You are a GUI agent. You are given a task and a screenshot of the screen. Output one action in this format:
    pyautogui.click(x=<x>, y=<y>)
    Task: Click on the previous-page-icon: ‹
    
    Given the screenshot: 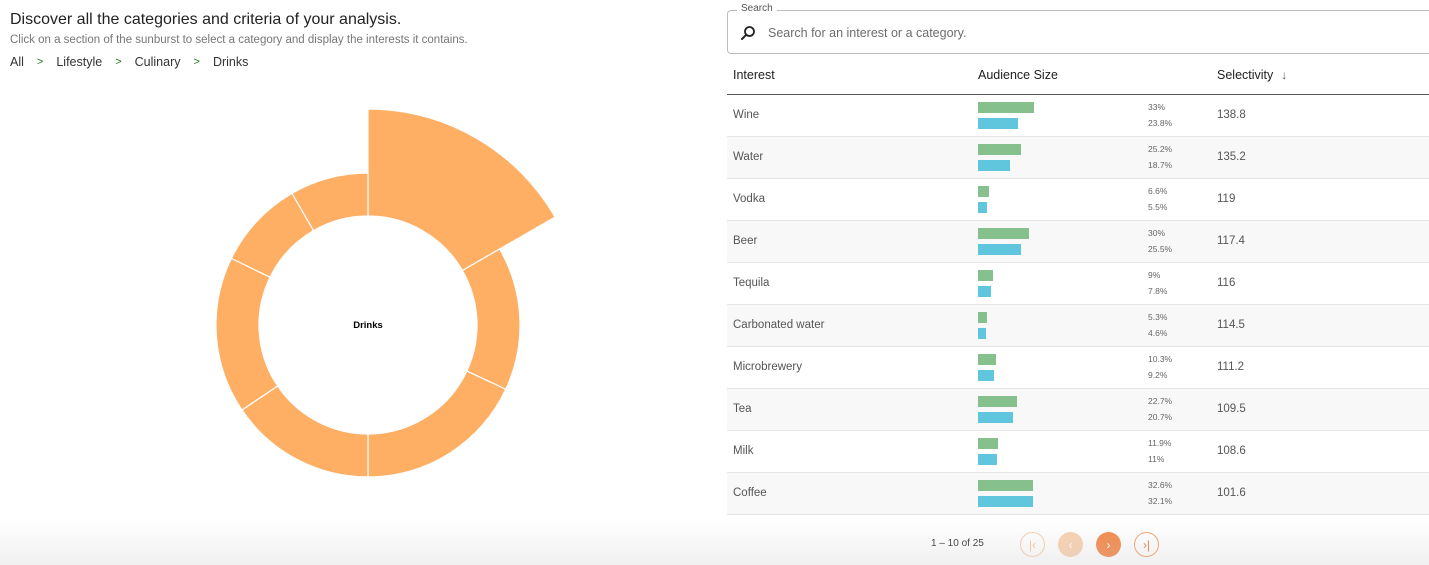 What is the action you would take?
    pyautogui.click(x=1070, y=544)
    